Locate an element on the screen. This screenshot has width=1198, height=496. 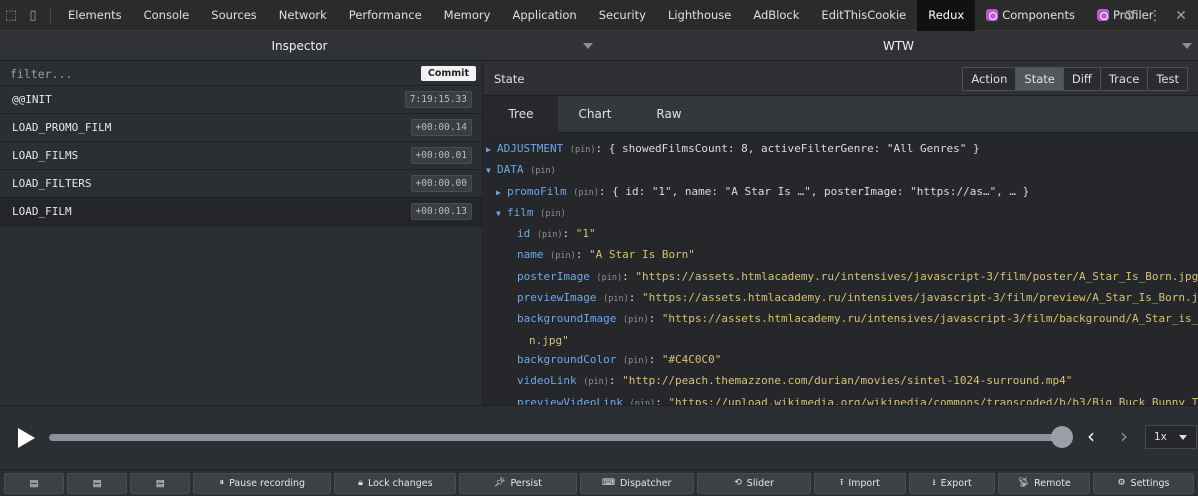
action-timestamp: +00:00.00 is located at coordinates (441, 183).